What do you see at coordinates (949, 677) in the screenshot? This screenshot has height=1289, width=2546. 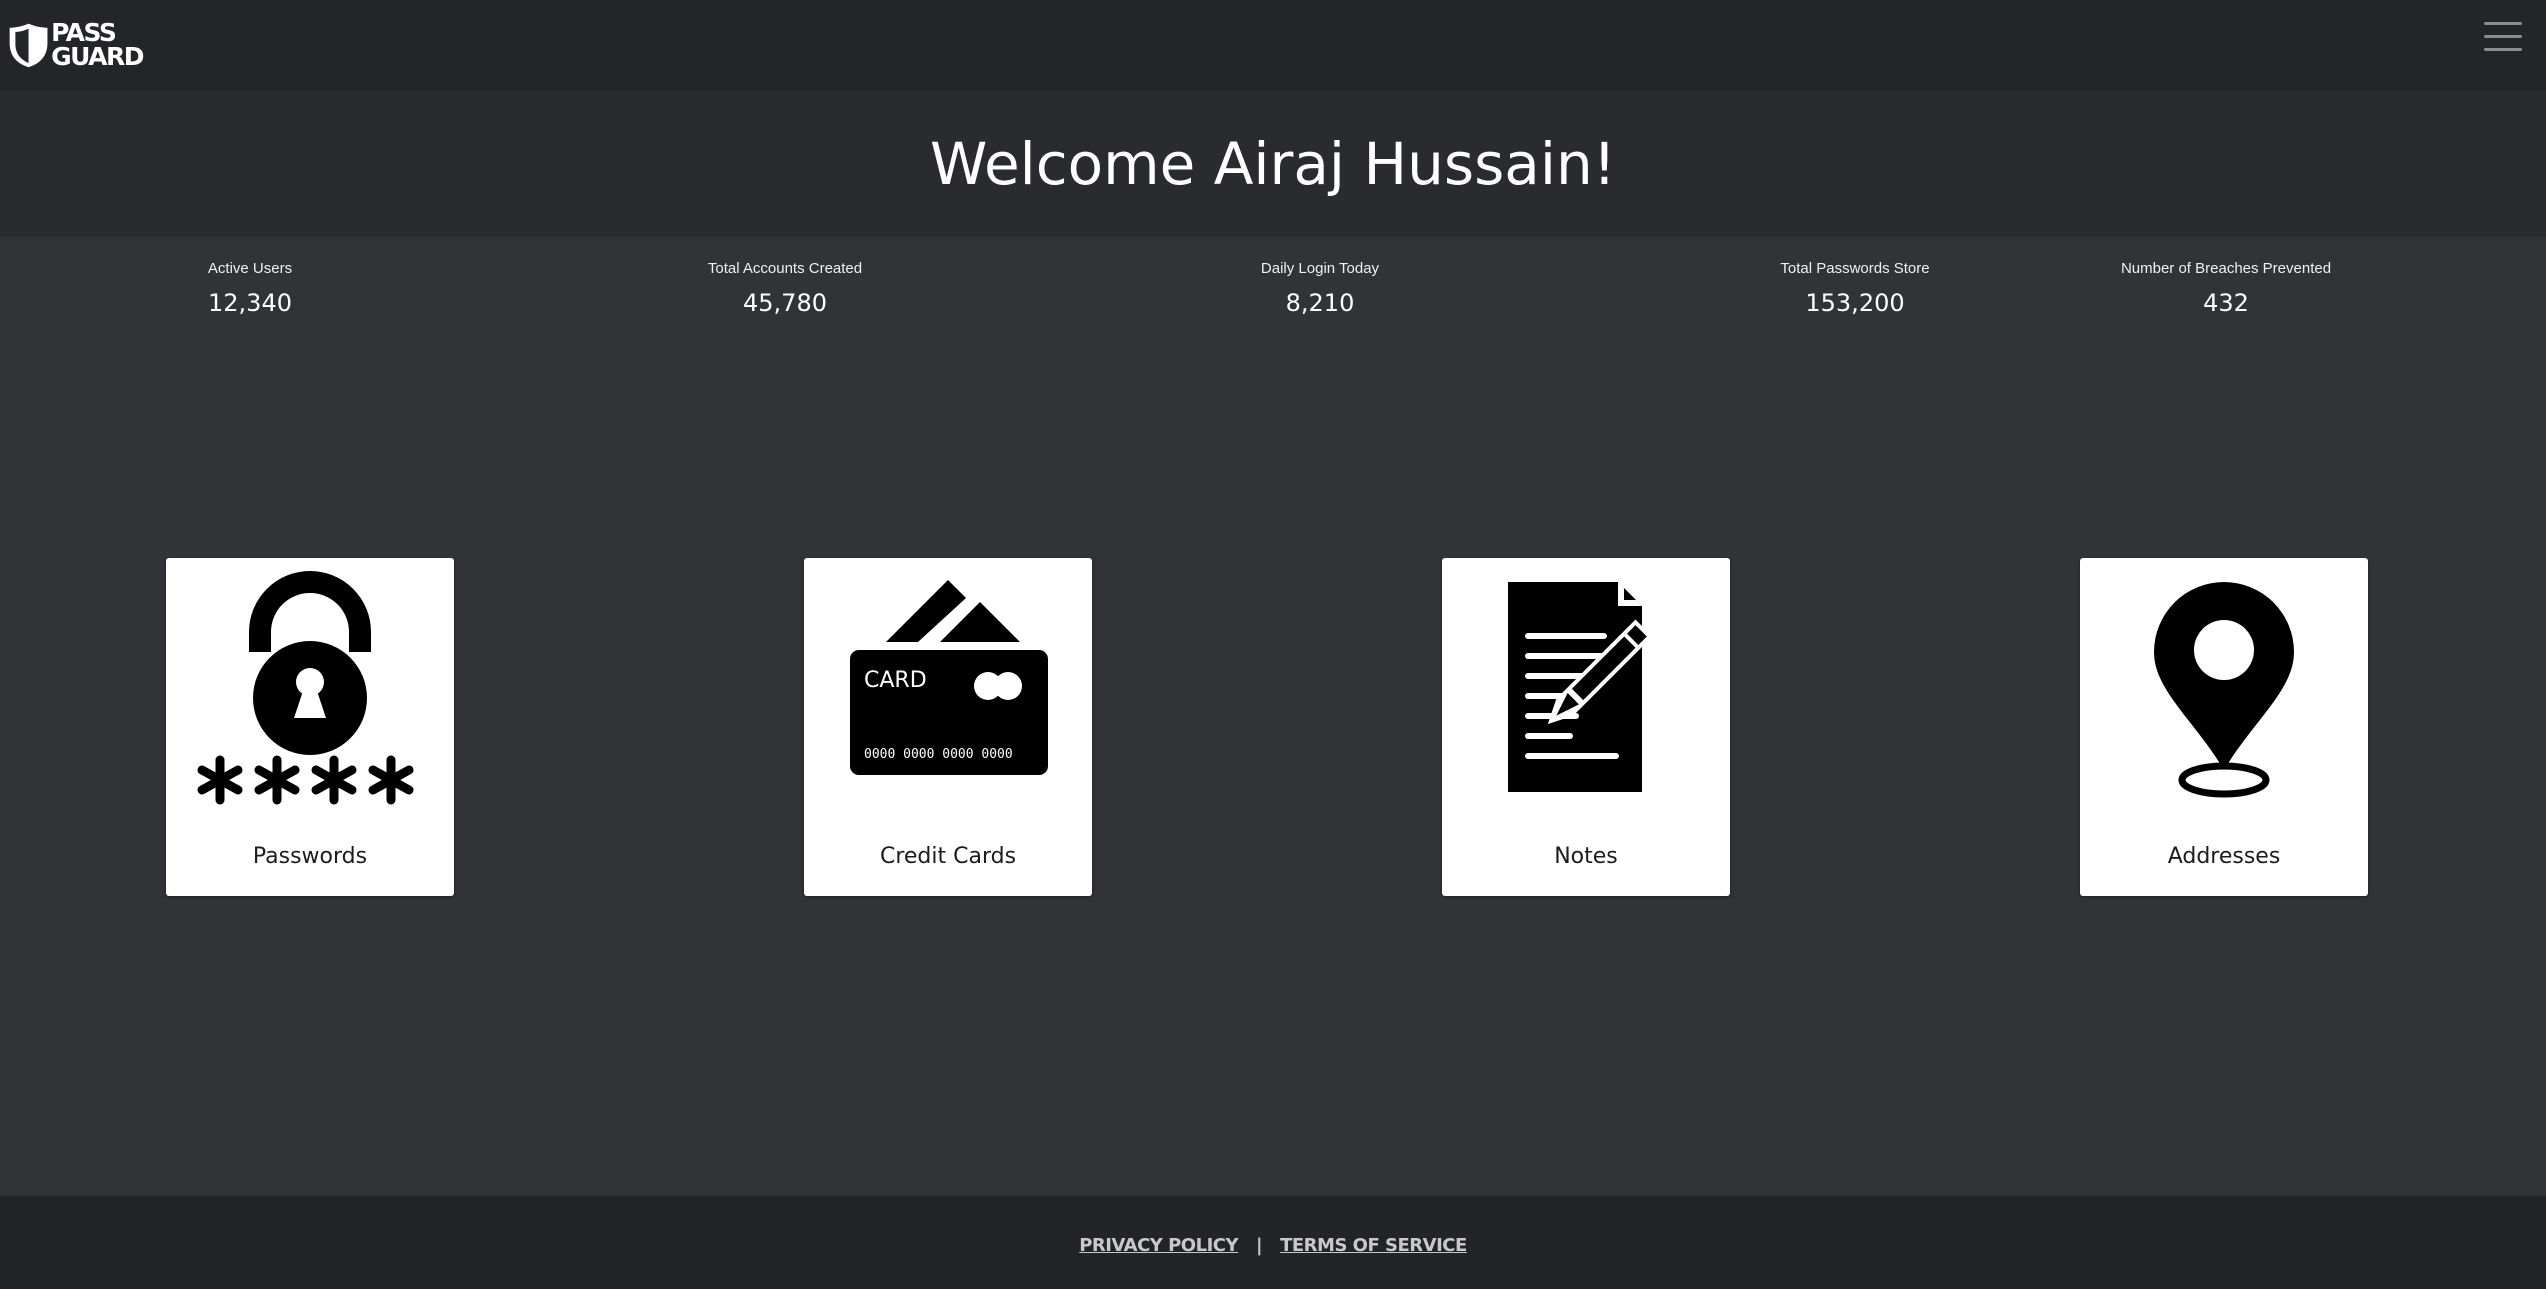 I see `credit-card-icon: CARD 0000 0000 0000 0000` at bounding box center [949, 677].